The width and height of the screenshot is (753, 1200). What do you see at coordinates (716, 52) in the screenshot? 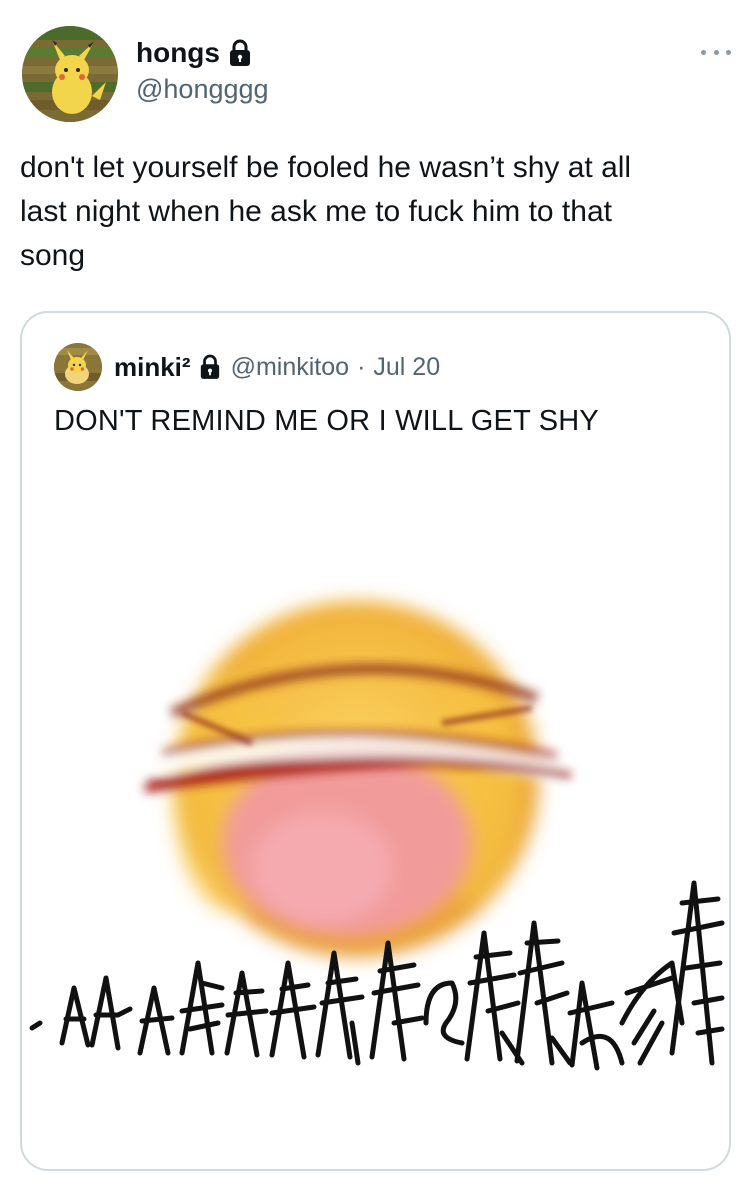
I see `more-icon` at bounding box center [716, 52].